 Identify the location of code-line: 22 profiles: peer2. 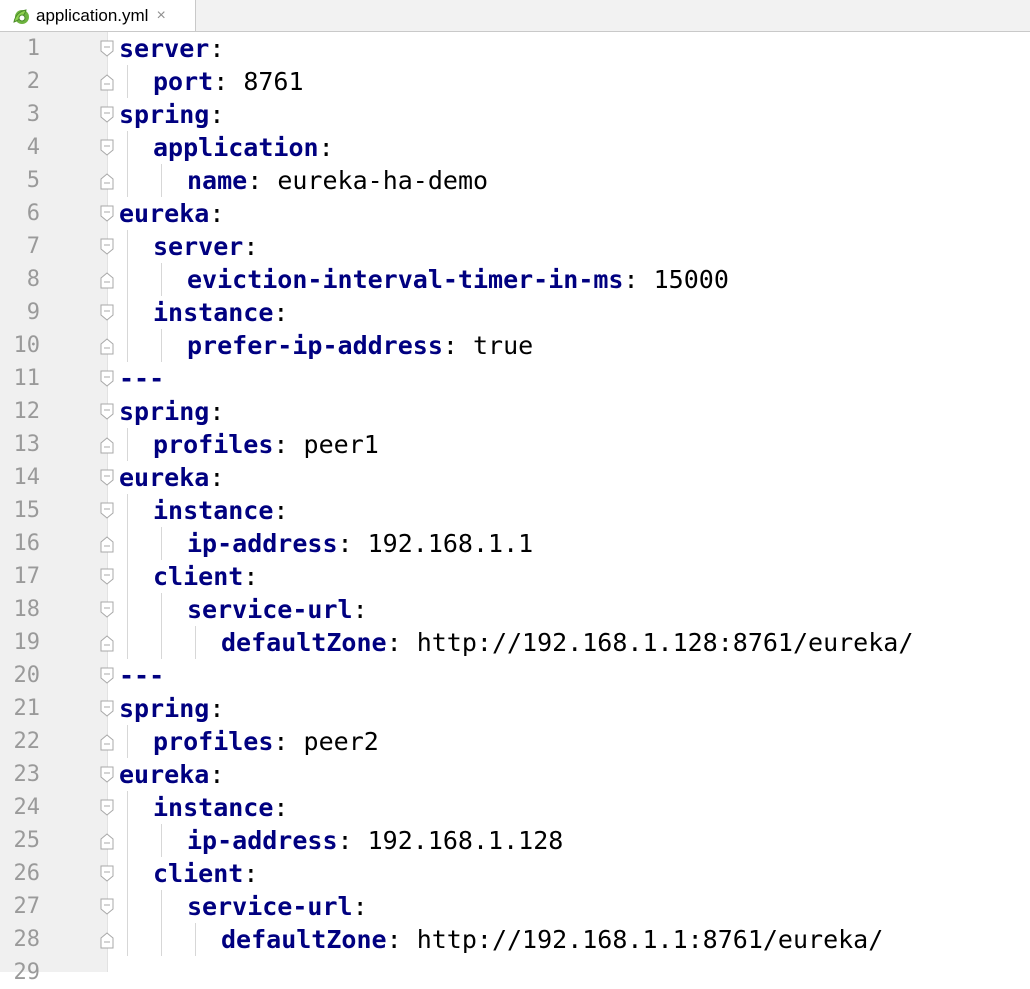
(515, 741).